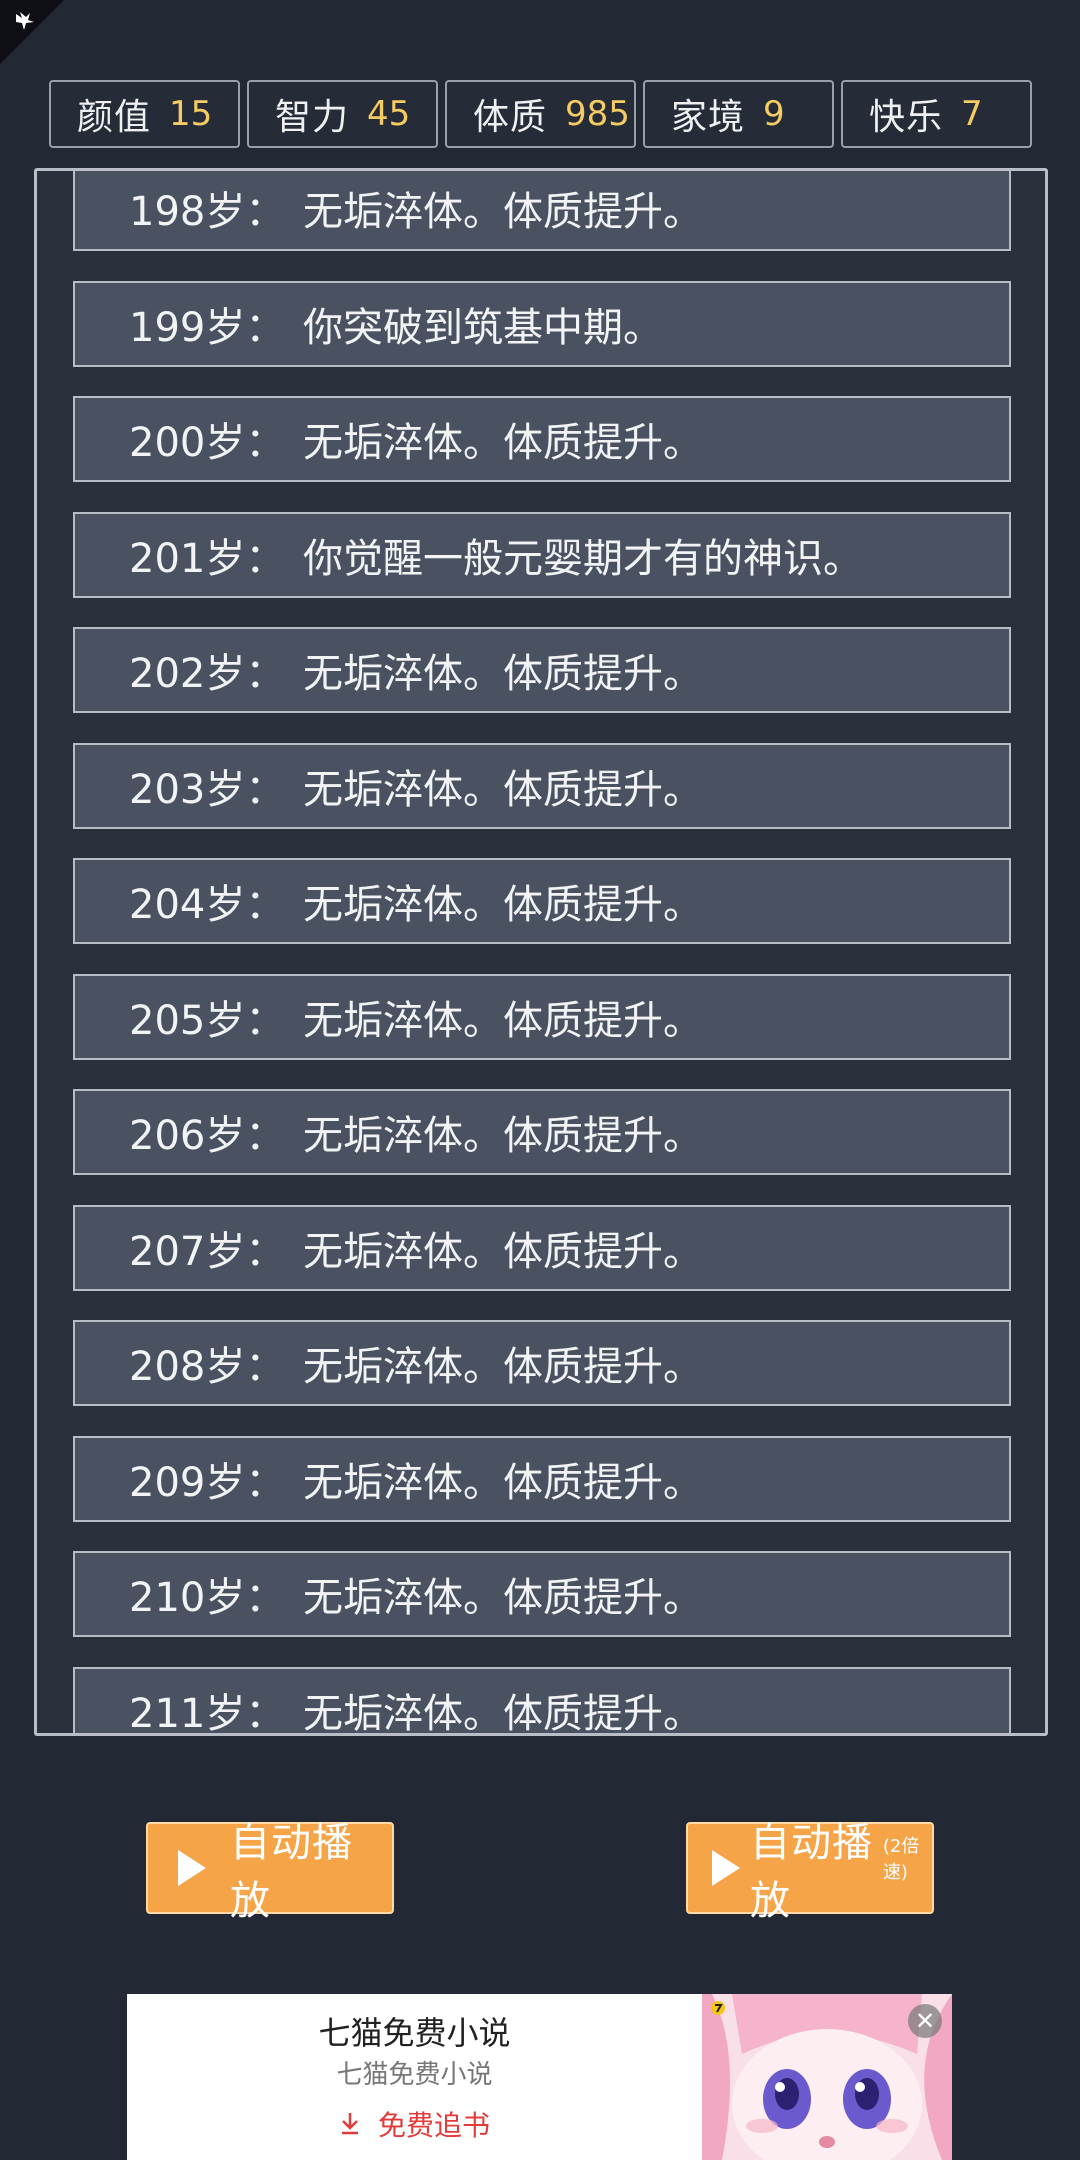 The width and height of the screenshot is (1080, 2160). I want to click on log-event: 你觉醒一般元婴期才有的神识。, so click(583, 558).